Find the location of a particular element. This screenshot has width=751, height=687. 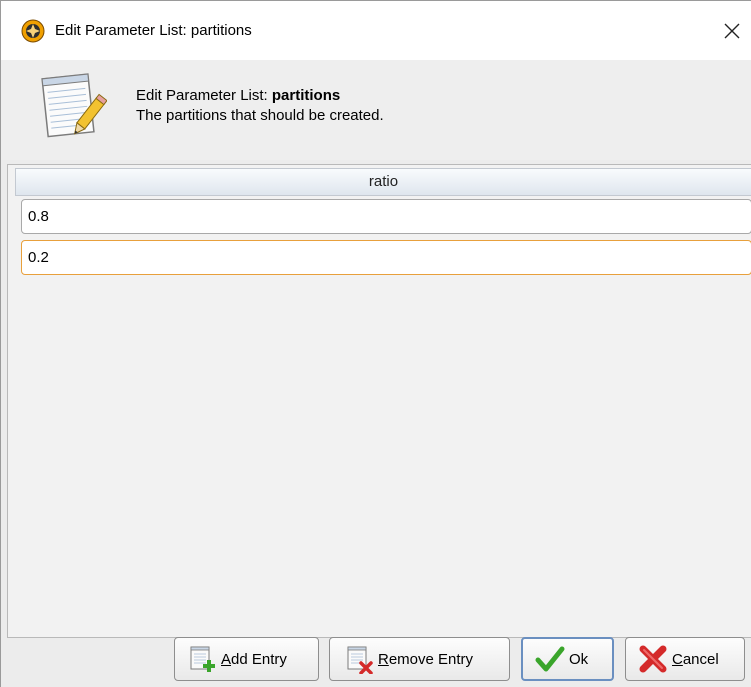

app-logo-icon is located at coordinates (33, 31).